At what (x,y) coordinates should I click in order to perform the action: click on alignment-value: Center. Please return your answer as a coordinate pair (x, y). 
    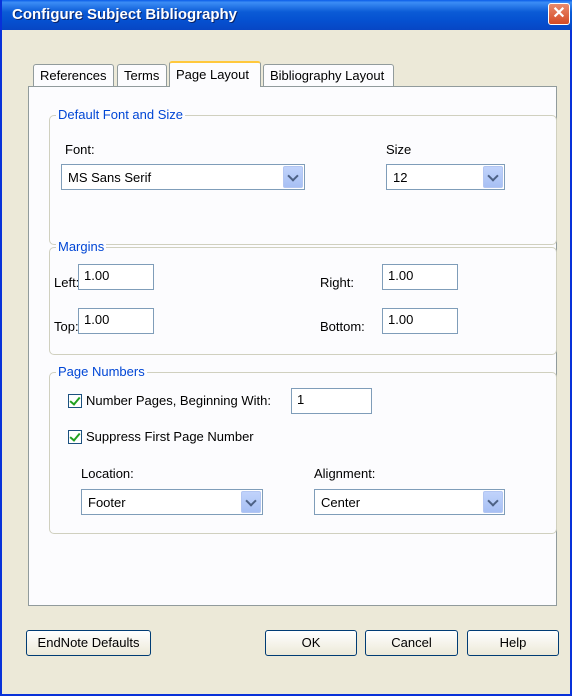
    Looking at the image, I should click on (341, 502).